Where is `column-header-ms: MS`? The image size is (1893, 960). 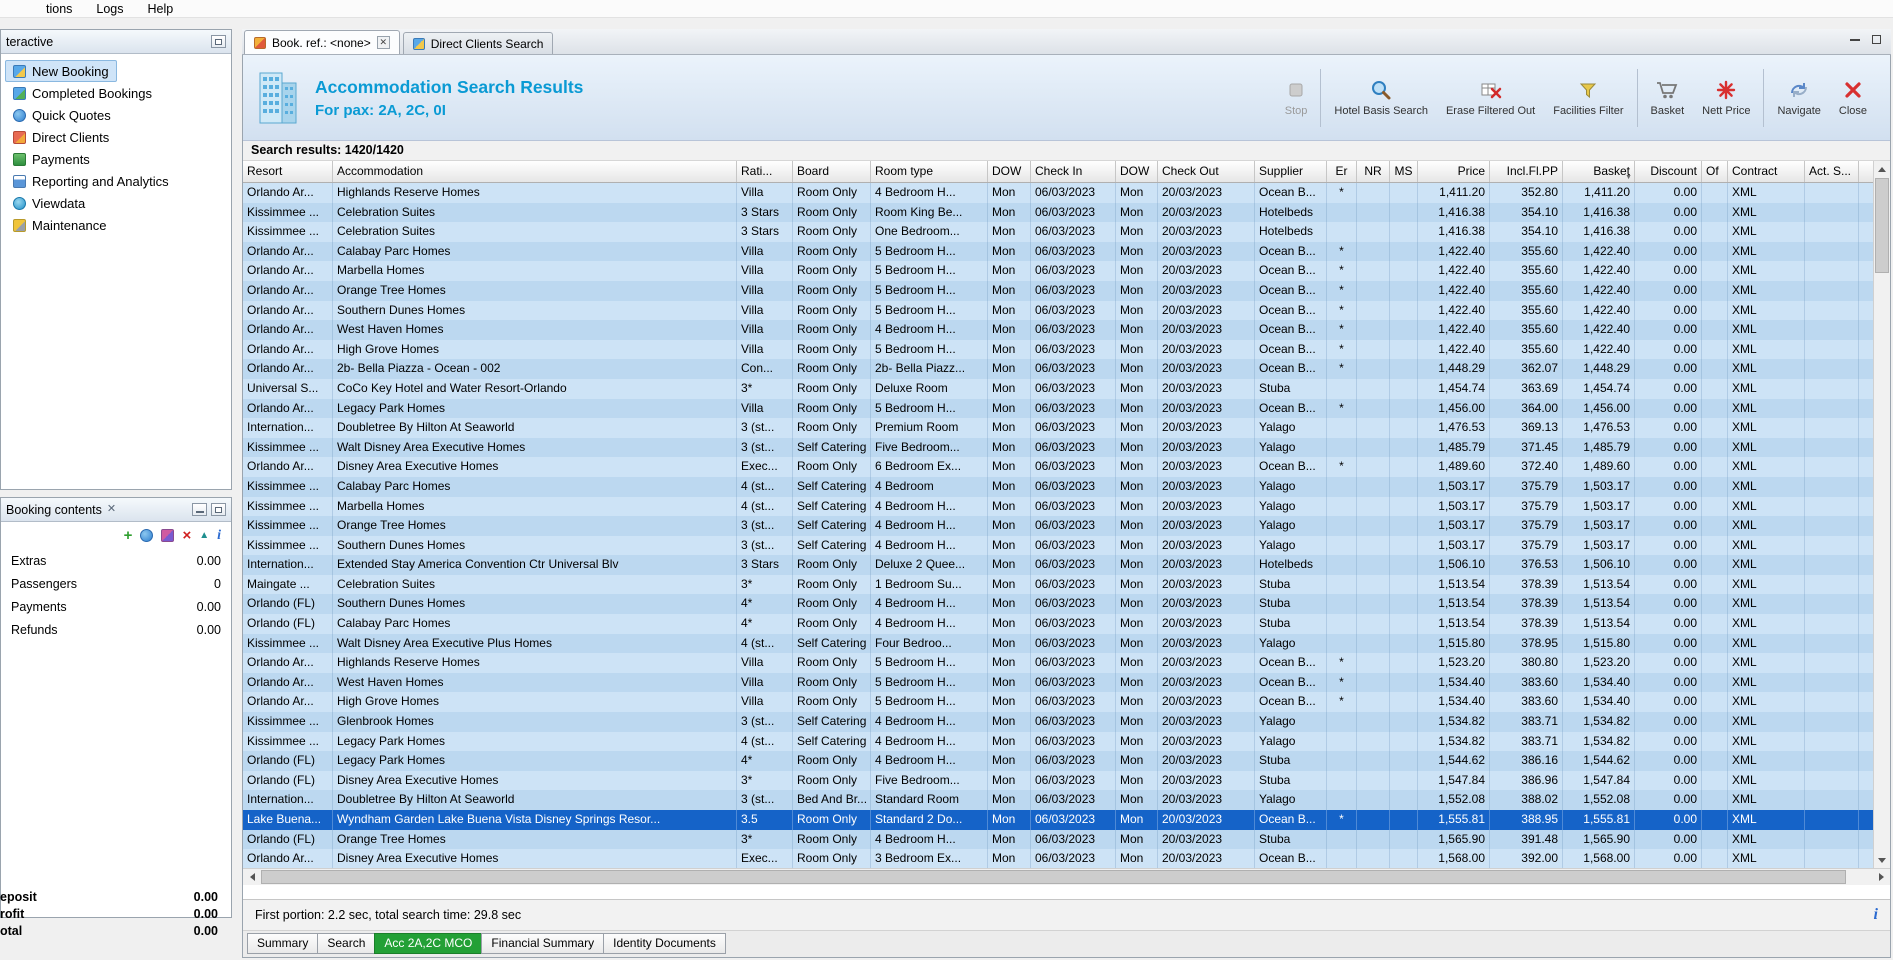
column-header-ms: MS is located at coordinates (1404, 171).